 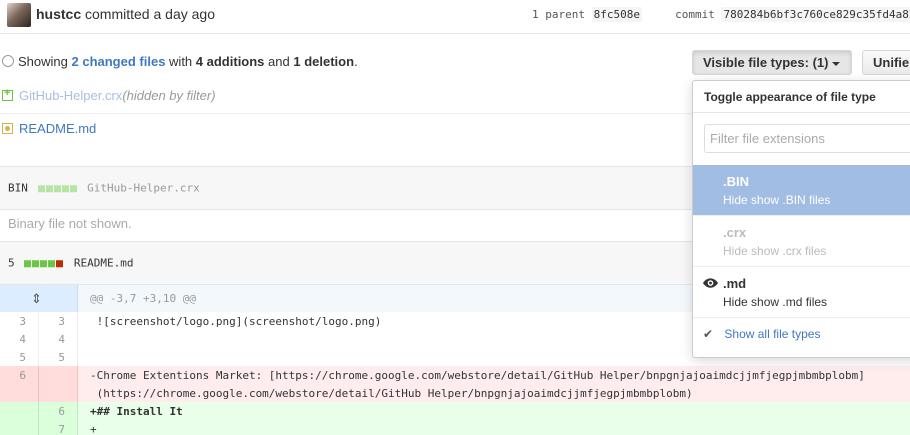 What do you see at coordinates (143, 187) in the screenshot?
I see `file-name: GitHub-Helper.crx` at bounding box center [143, 187].